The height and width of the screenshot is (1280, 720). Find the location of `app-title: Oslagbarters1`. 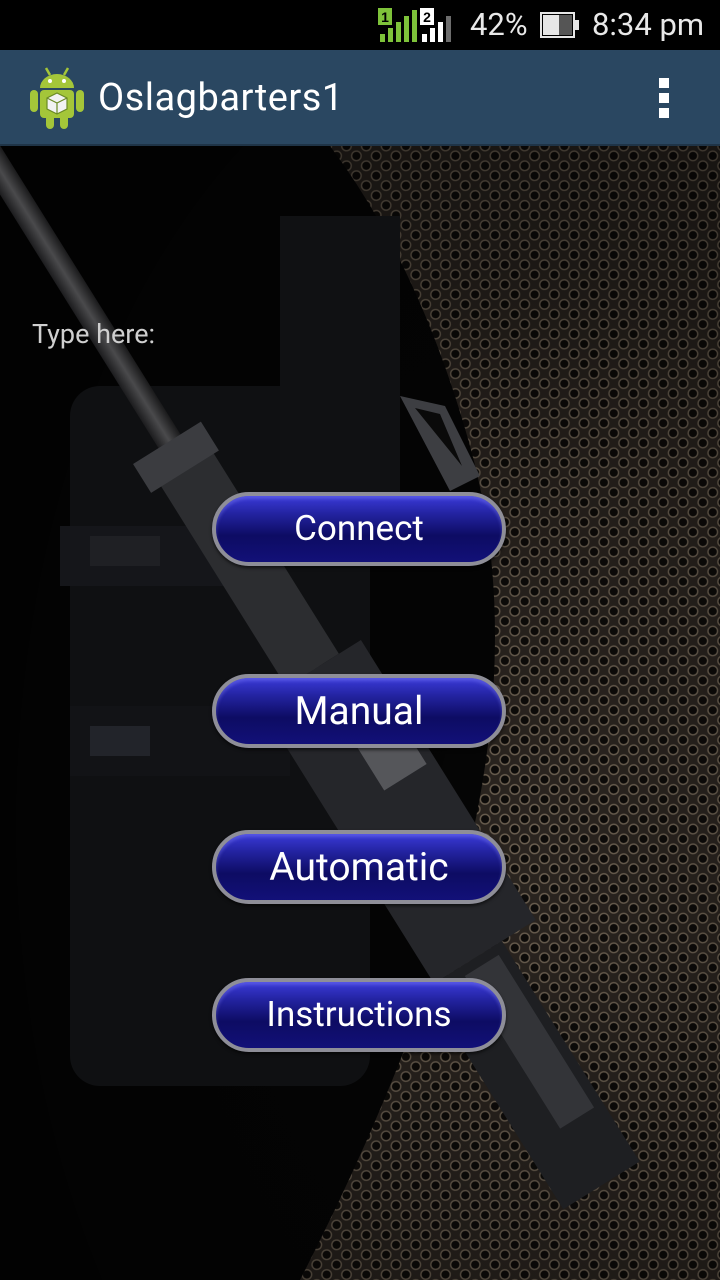

app-title: Oslagbarters1 is located at coordinates (221, 98).